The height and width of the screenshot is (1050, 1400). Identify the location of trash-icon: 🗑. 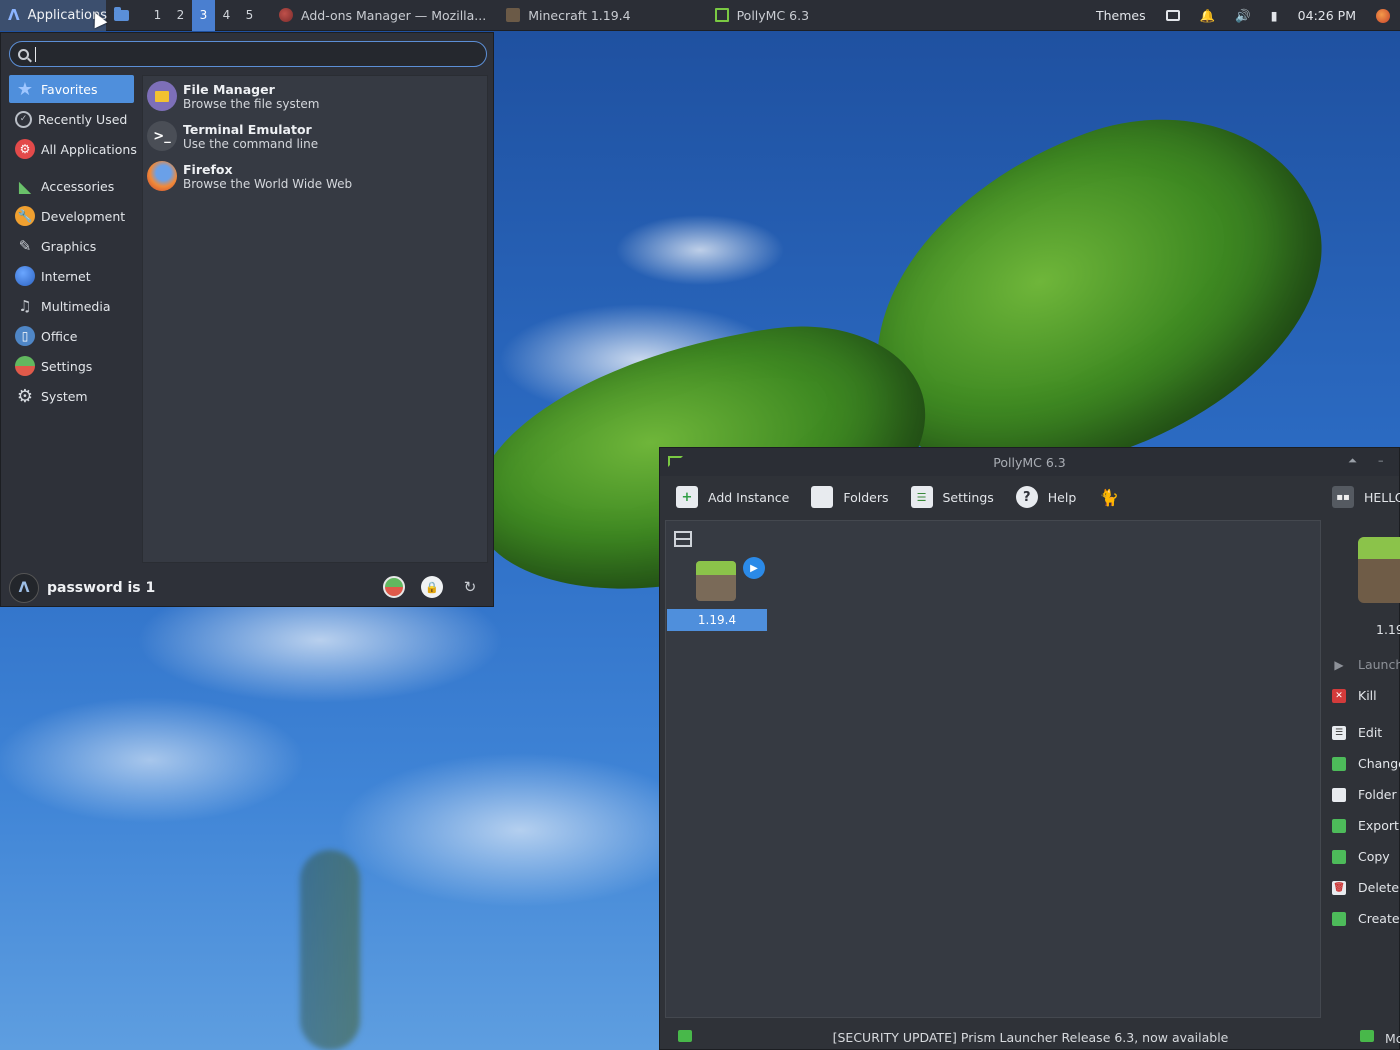
(1339, 887).